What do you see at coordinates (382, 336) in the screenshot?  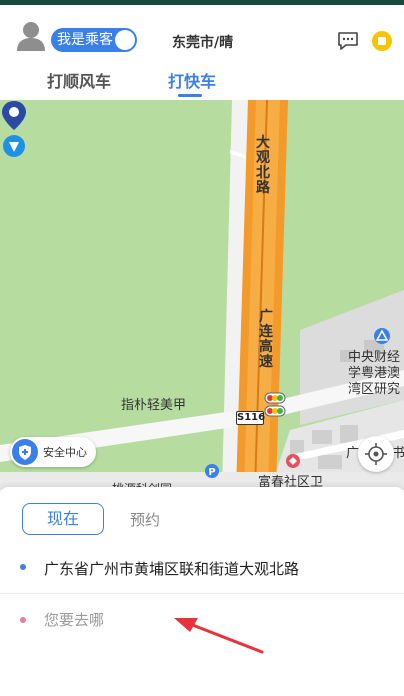 I see `institute-icon` at bounding box center [382, 336].